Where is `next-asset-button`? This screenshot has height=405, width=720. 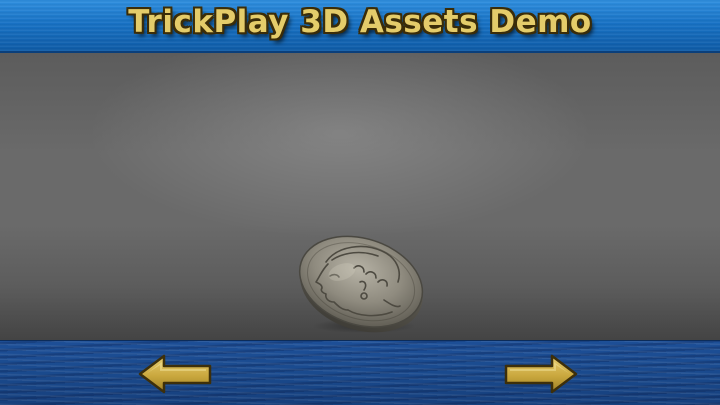
next-asset-button is located at coordinates (541, 374).